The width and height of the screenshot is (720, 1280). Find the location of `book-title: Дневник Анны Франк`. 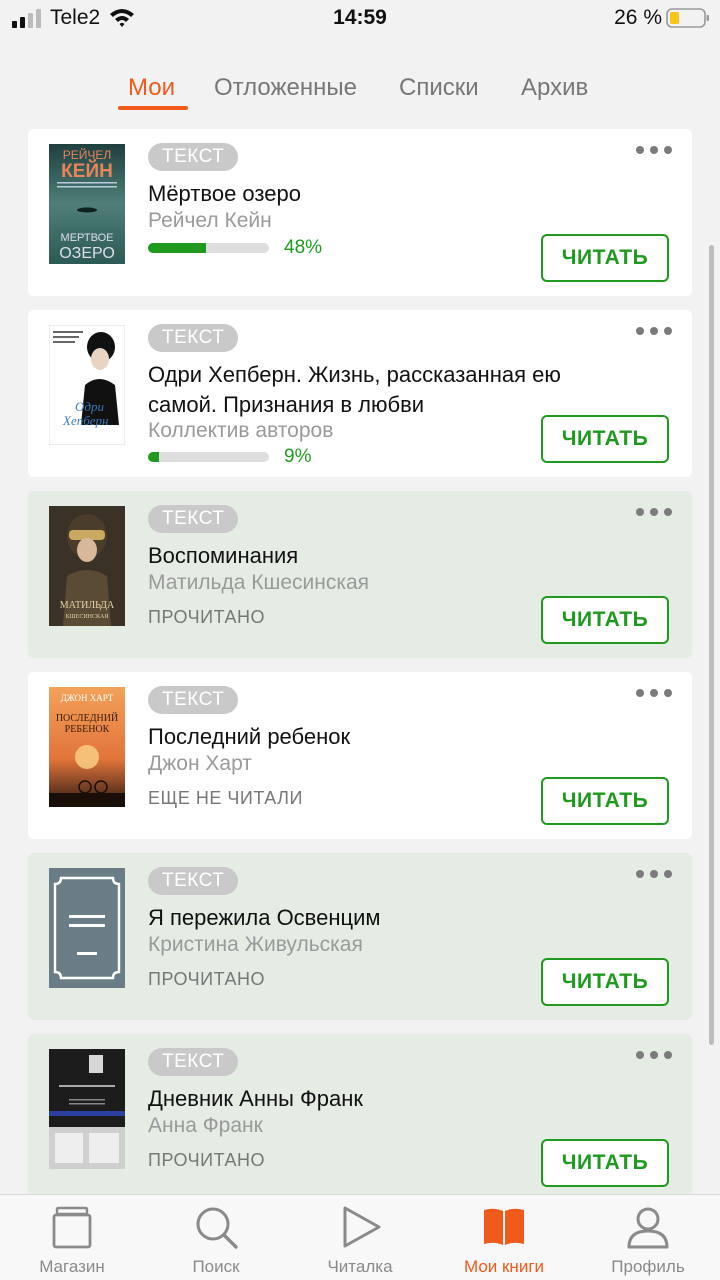

book-title: Дневник Анны Франк is located at coordinates (368, 1099).